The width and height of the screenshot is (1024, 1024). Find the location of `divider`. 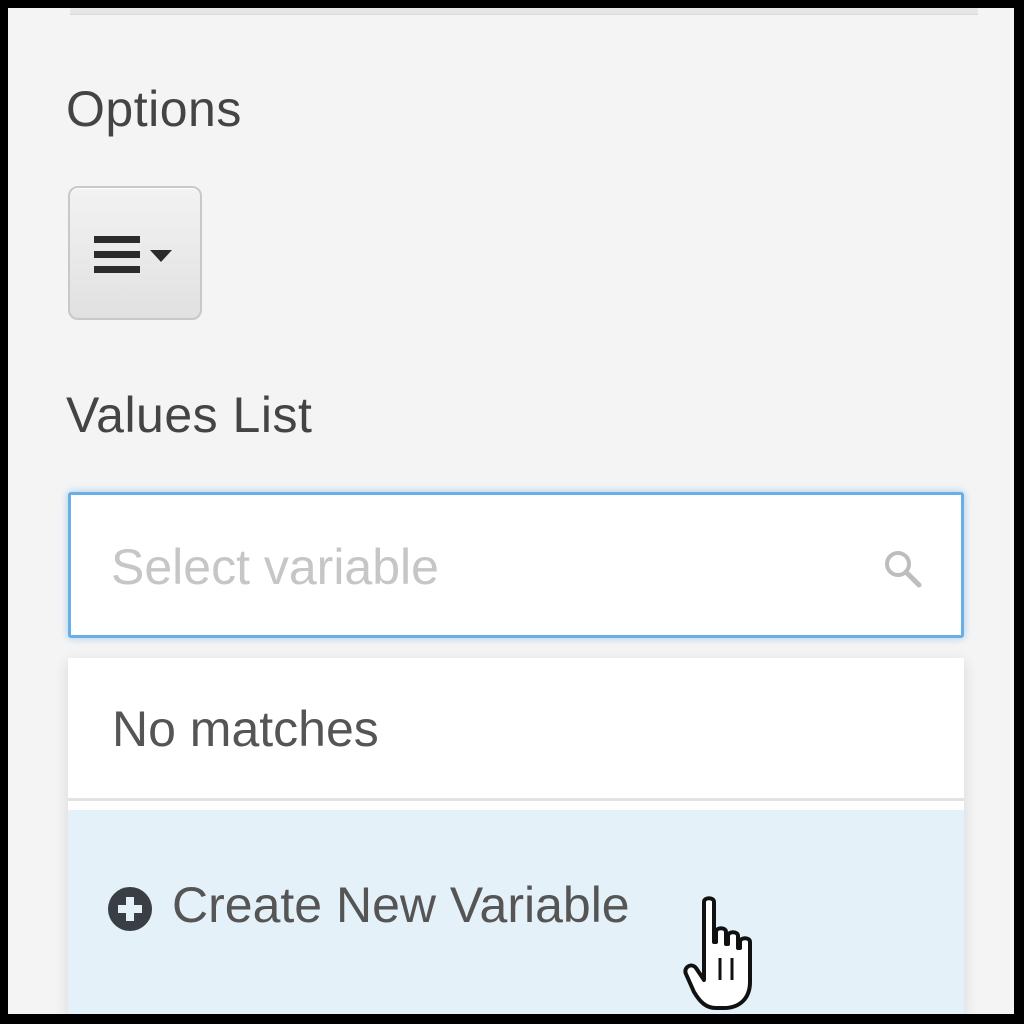

divider is located at coordinates (524, 11).